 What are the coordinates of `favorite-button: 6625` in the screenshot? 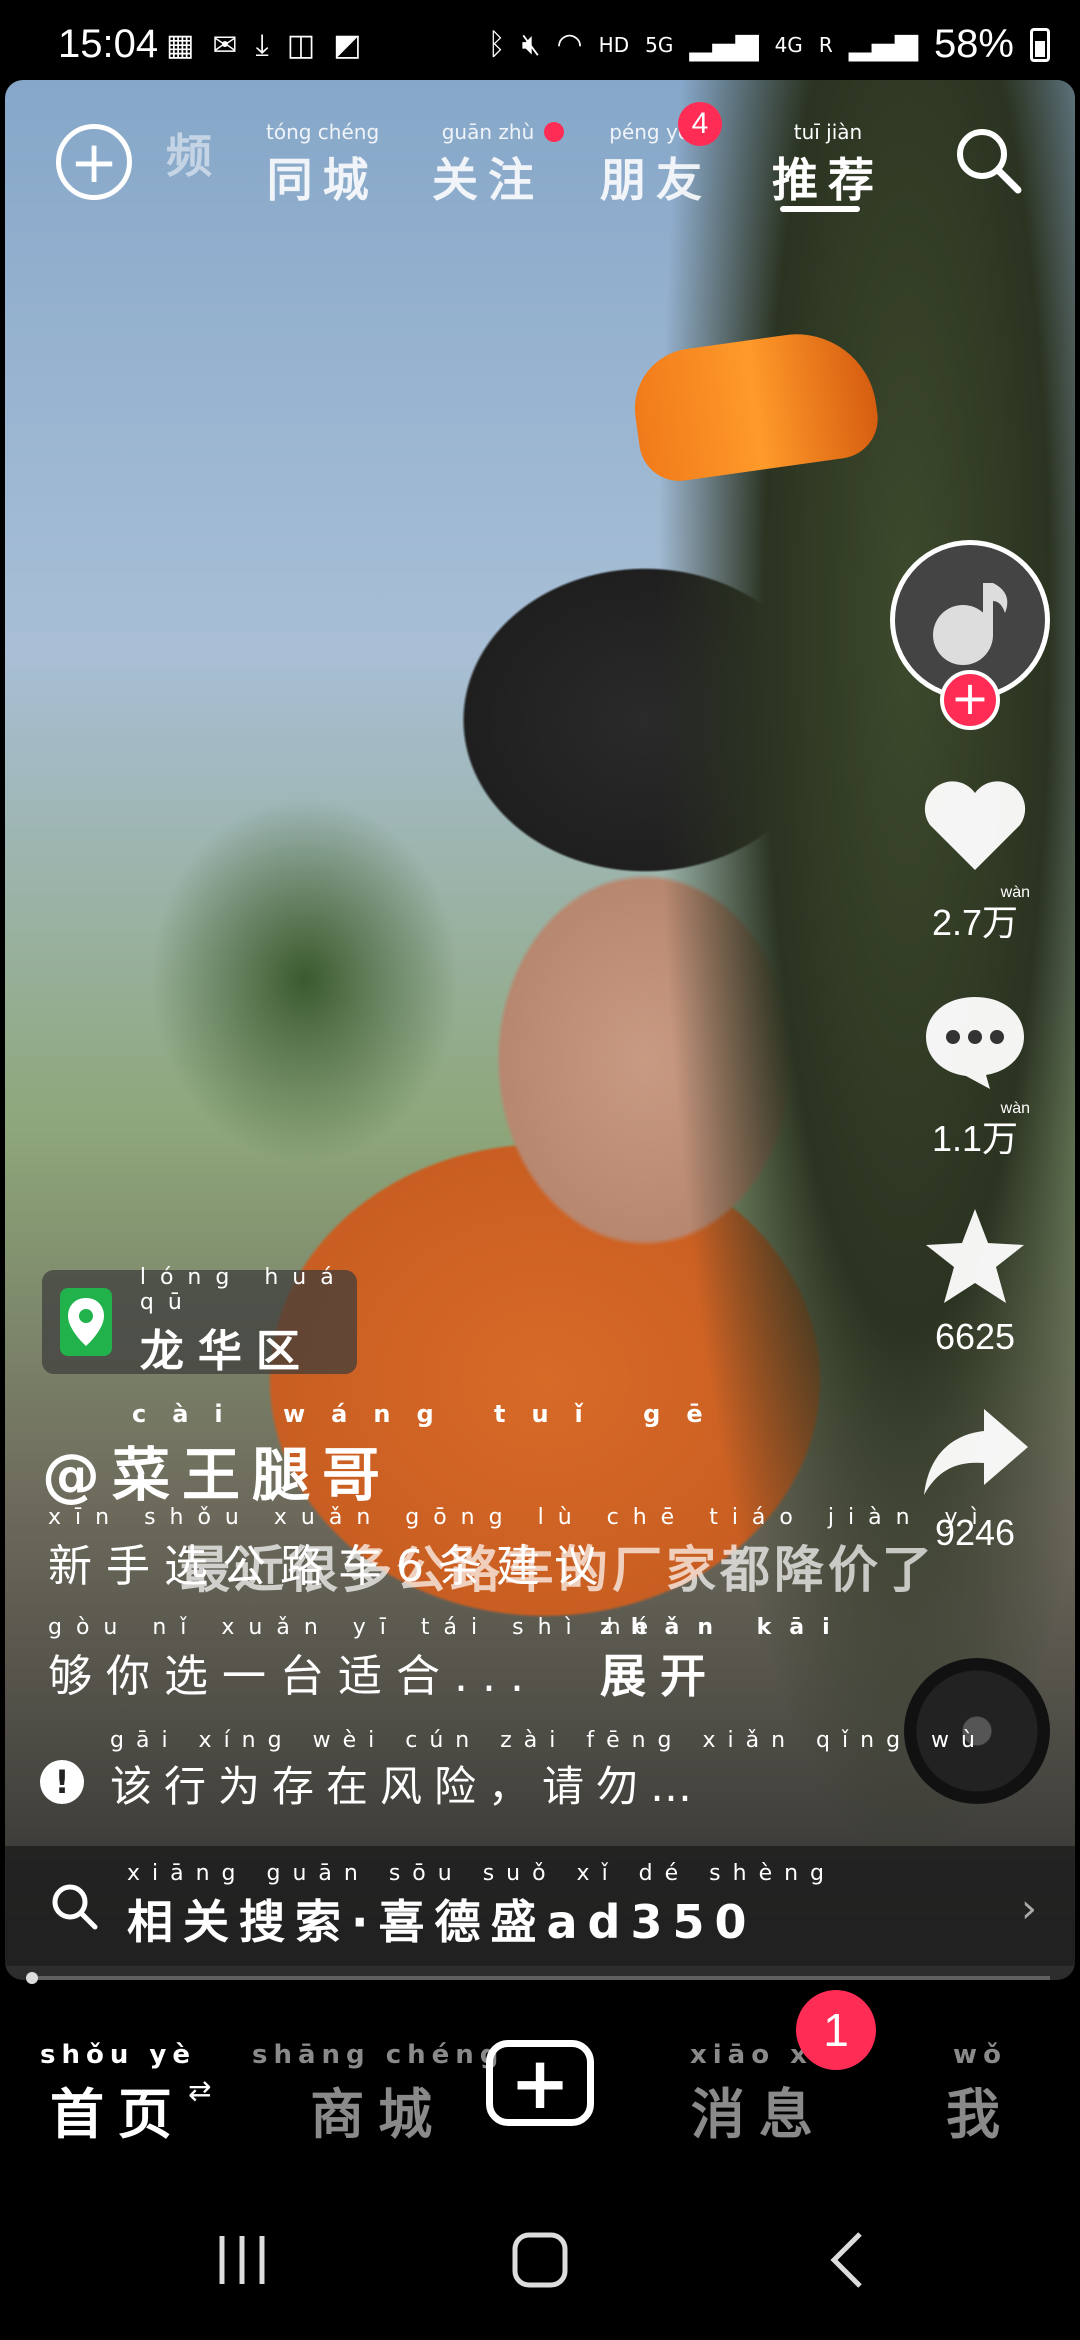 It's located at (975, 1280).